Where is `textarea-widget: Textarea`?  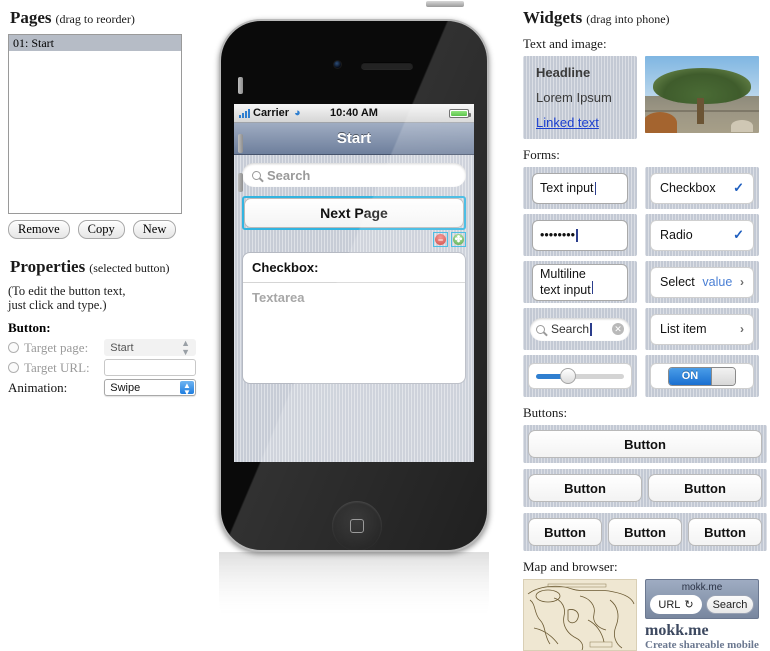
textarea-widget: Textarea is located at coordinates (354, 333).